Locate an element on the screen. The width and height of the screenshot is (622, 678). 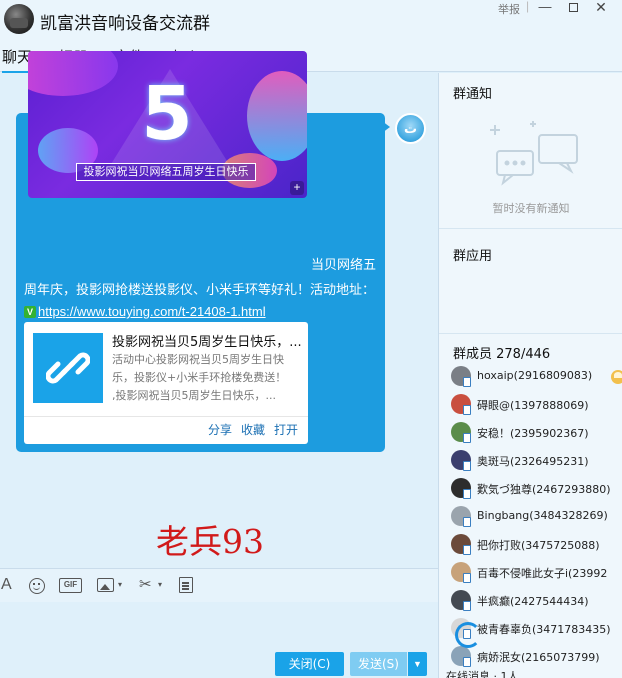
member-row: hoxaip(2916809083) is located at coordinates (536, 377).